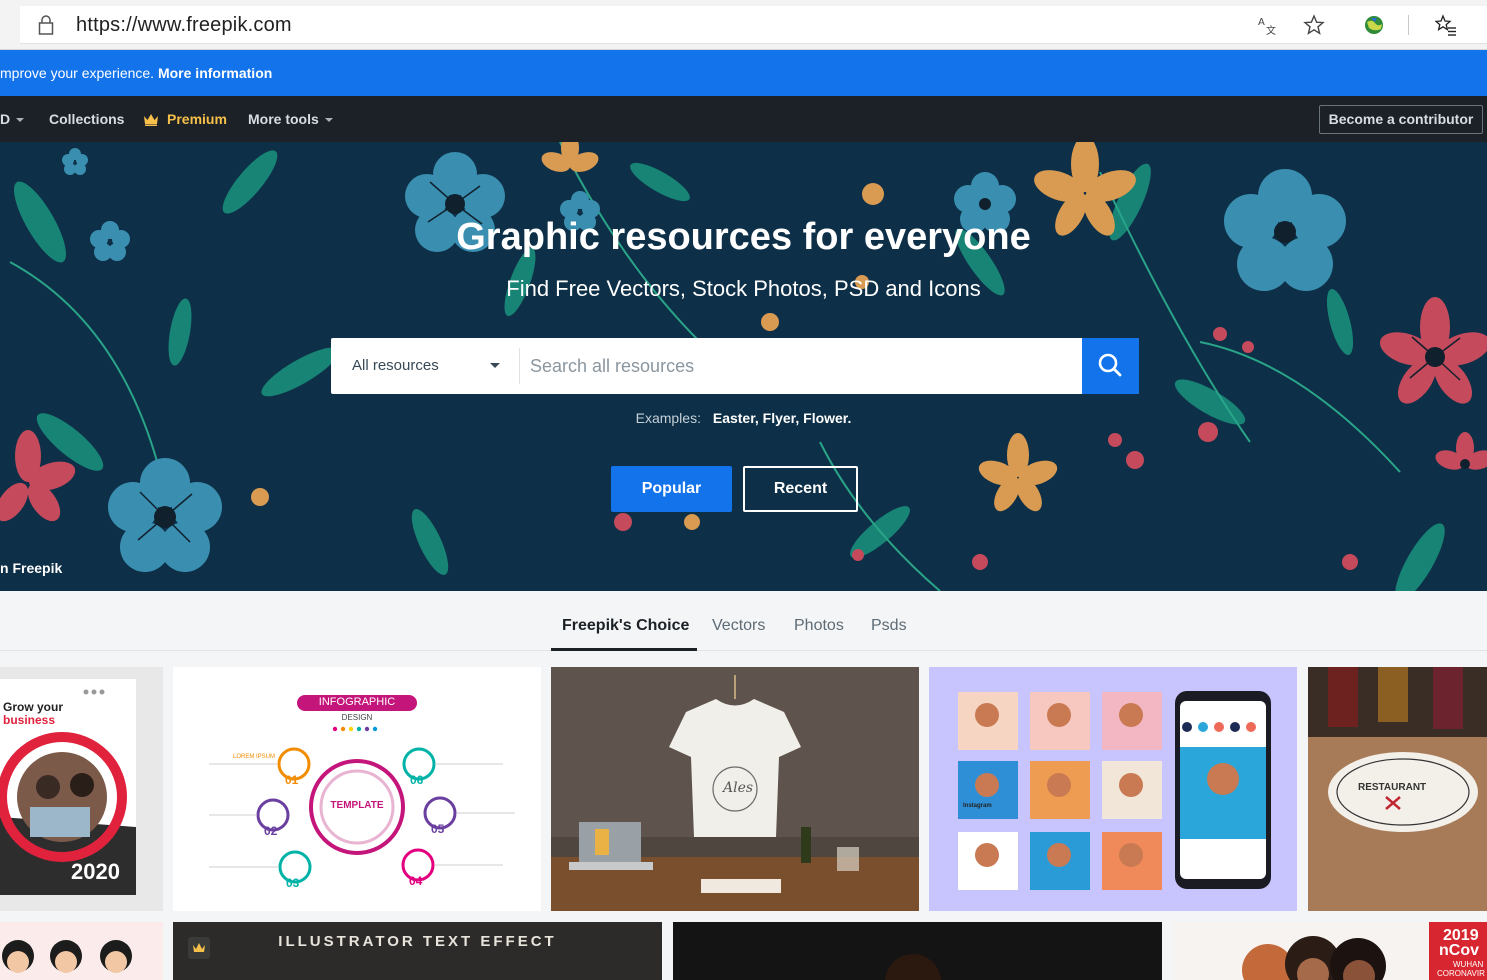 This screenshot has width=1487, height=980. What do you see at coordinates (1374, 25) in the screenshot?
I see `extension-globe-icon` at bounding box center [1374, 25].